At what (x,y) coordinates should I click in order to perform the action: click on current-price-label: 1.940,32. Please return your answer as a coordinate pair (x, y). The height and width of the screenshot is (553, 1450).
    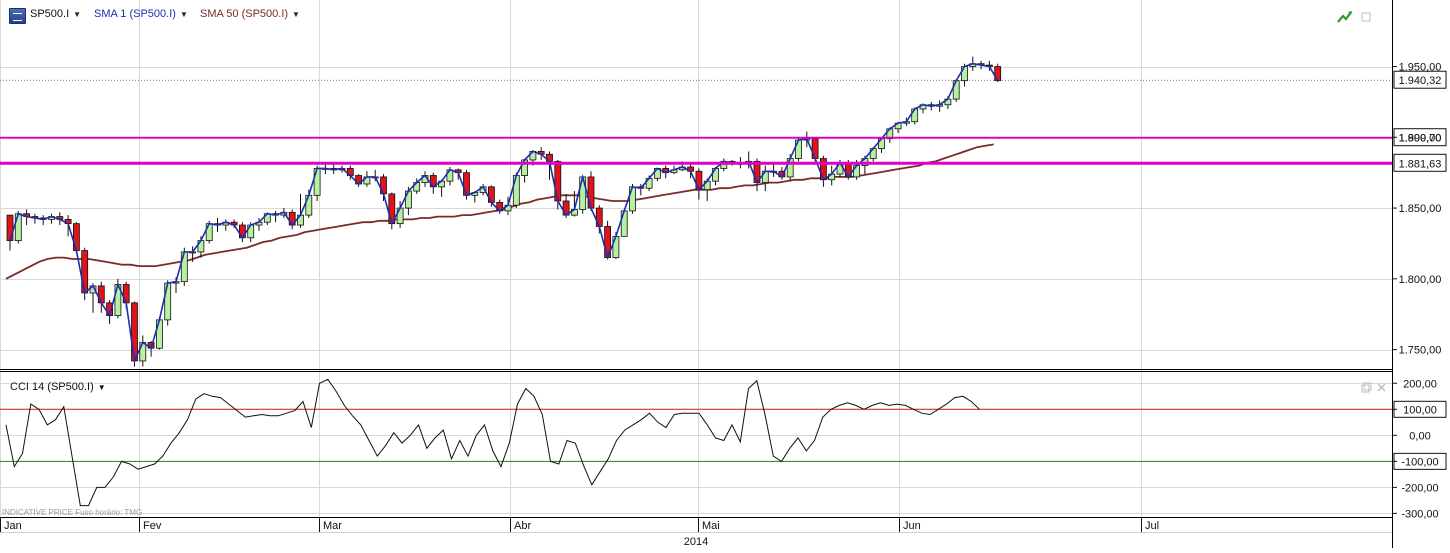
    Looking at the image, I should click on (1420, 81).